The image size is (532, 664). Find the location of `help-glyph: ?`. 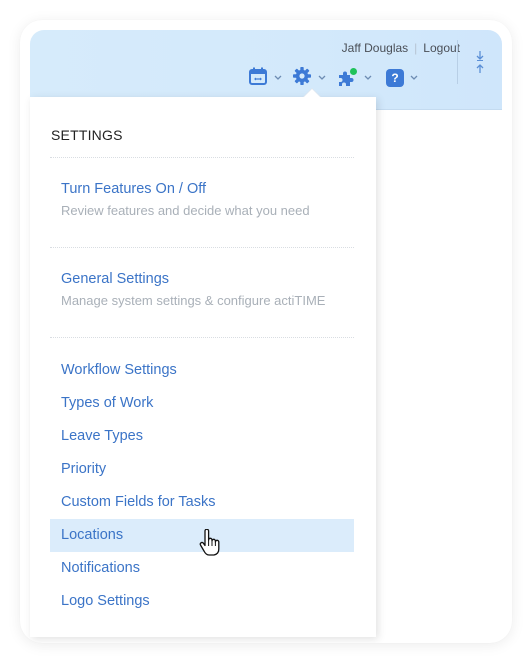

help-glyph: ? is located at coordinates (395, 78).